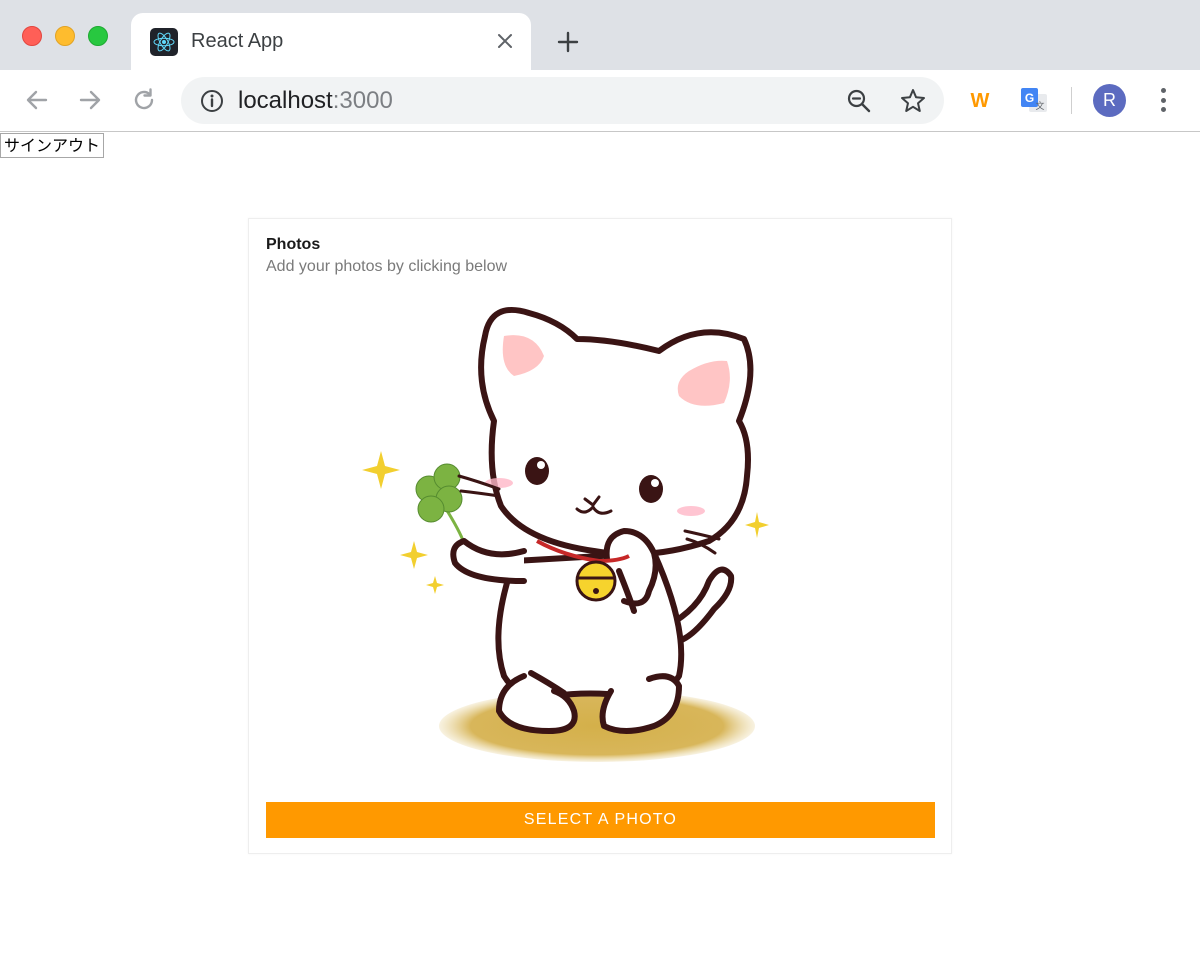  Describe the element at coordinates (362, 100) in the screenshot. I see `url-port: :3000` at that location.